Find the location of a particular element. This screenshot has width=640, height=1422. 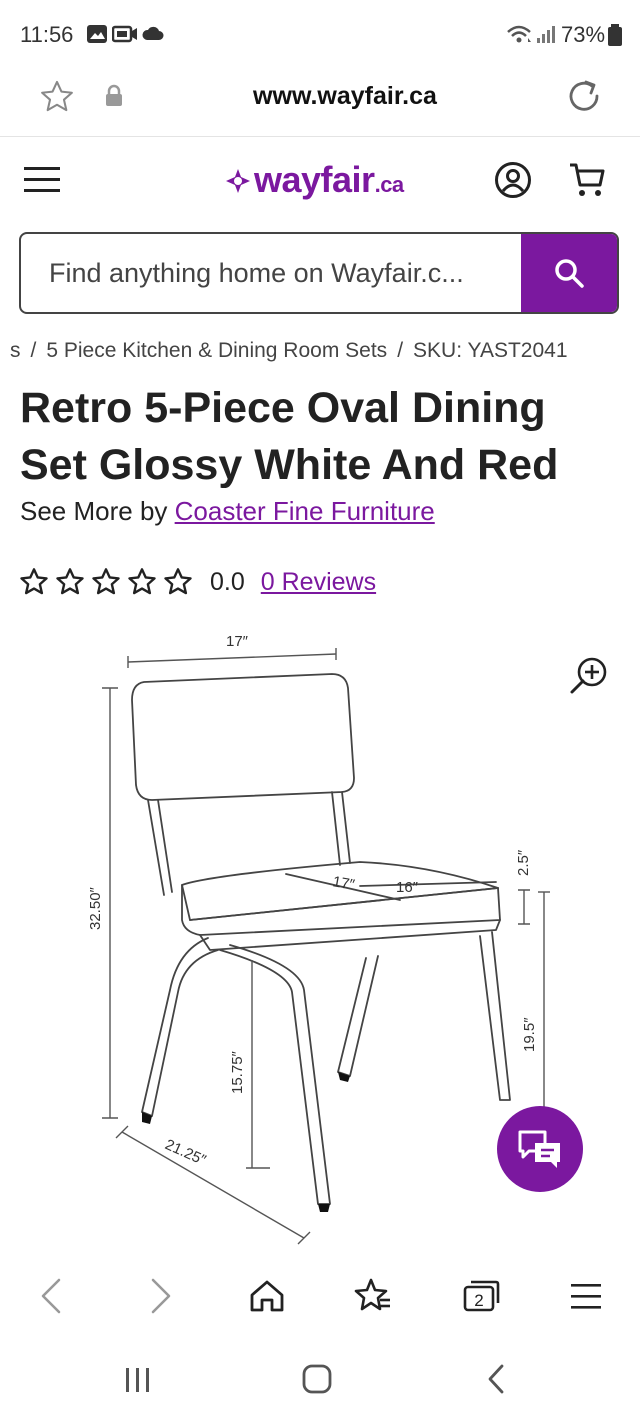

chat-button is located at coordinates (540, 1149).